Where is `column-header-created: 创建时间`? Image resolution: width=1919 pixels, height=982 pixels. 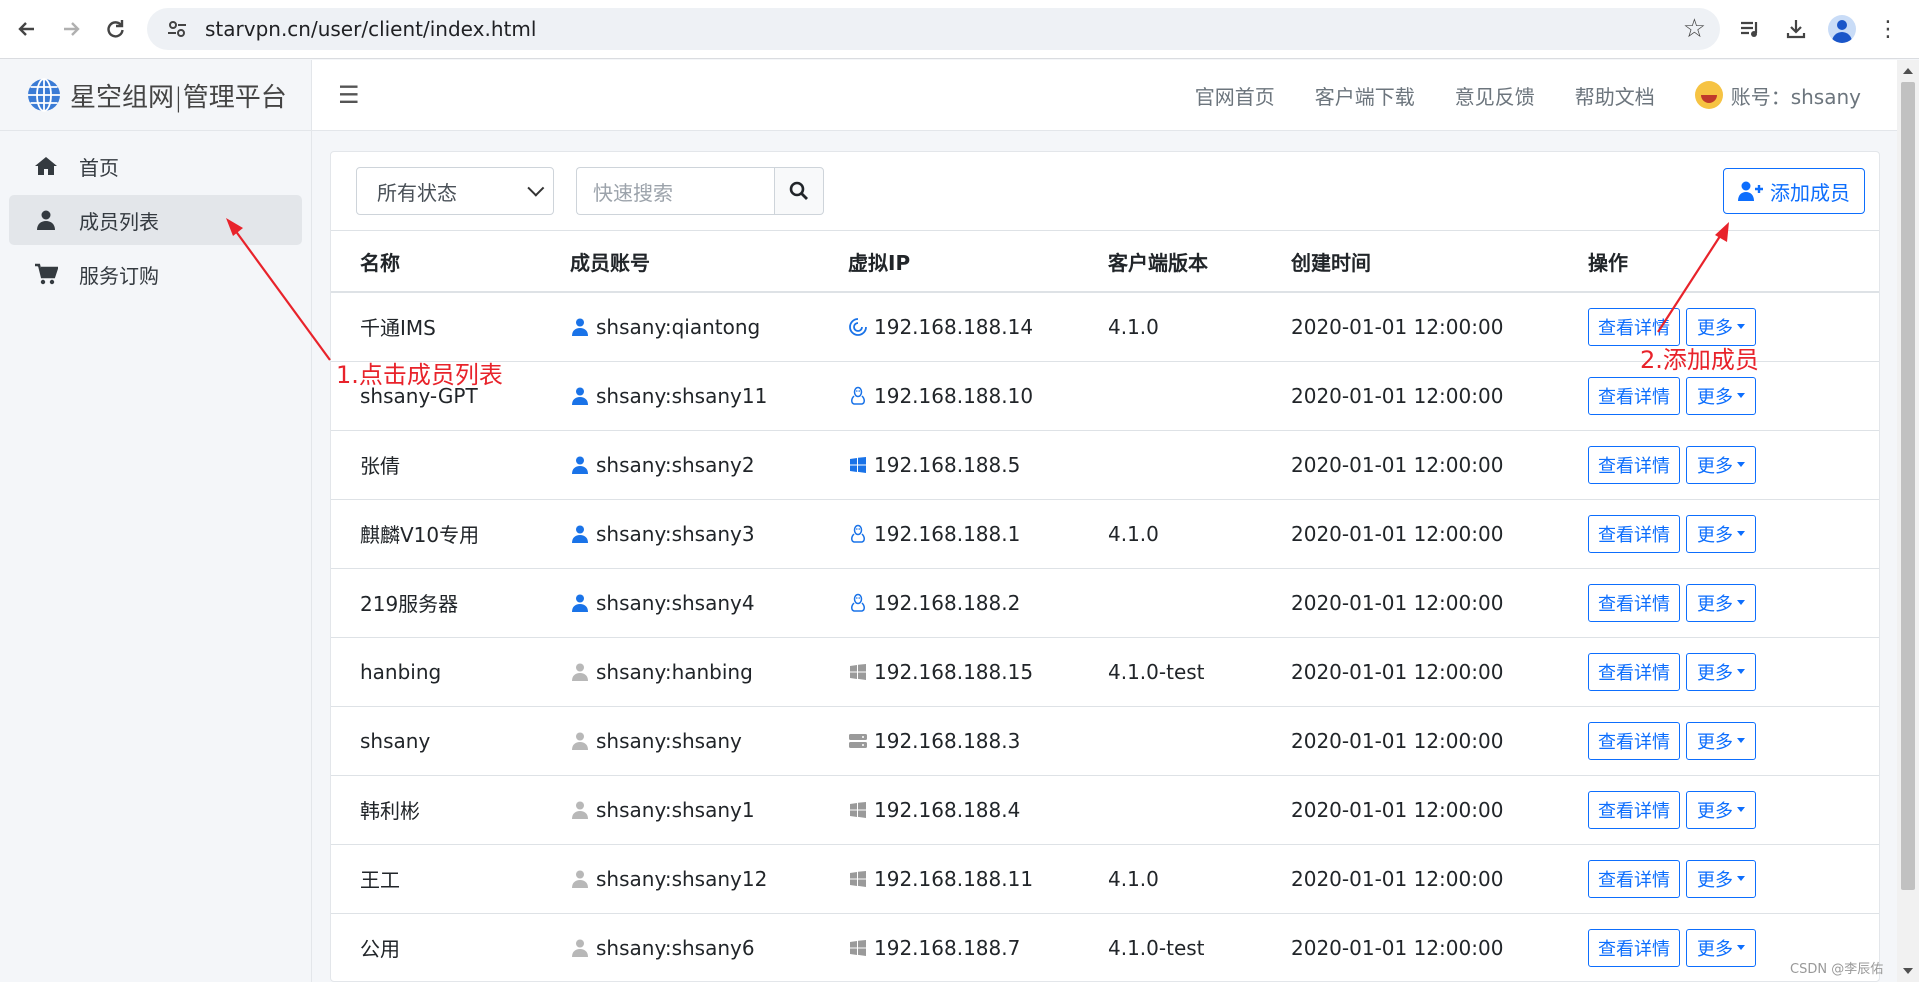 column-header-created: 创建时间 is located at coordinates (1410, 262).